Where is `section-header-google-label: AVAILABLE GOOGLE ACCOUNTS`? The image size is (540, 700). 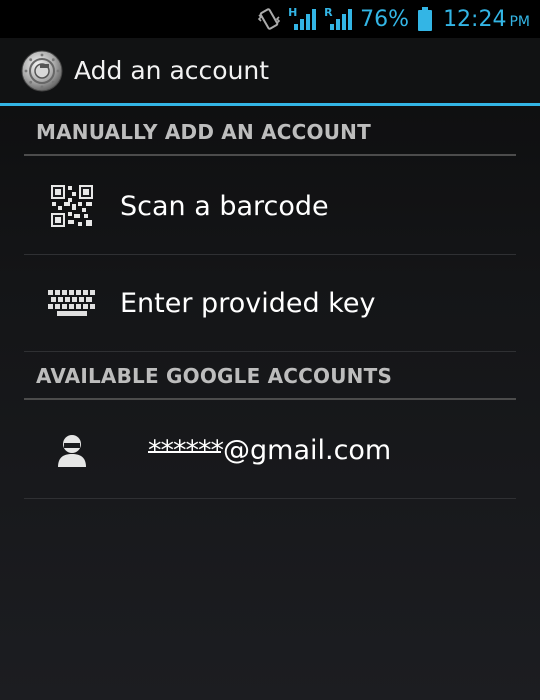 section-header-google-label: AVAILABLE GOOGLE ACCOUNTS is located at coordinates (214, 376).